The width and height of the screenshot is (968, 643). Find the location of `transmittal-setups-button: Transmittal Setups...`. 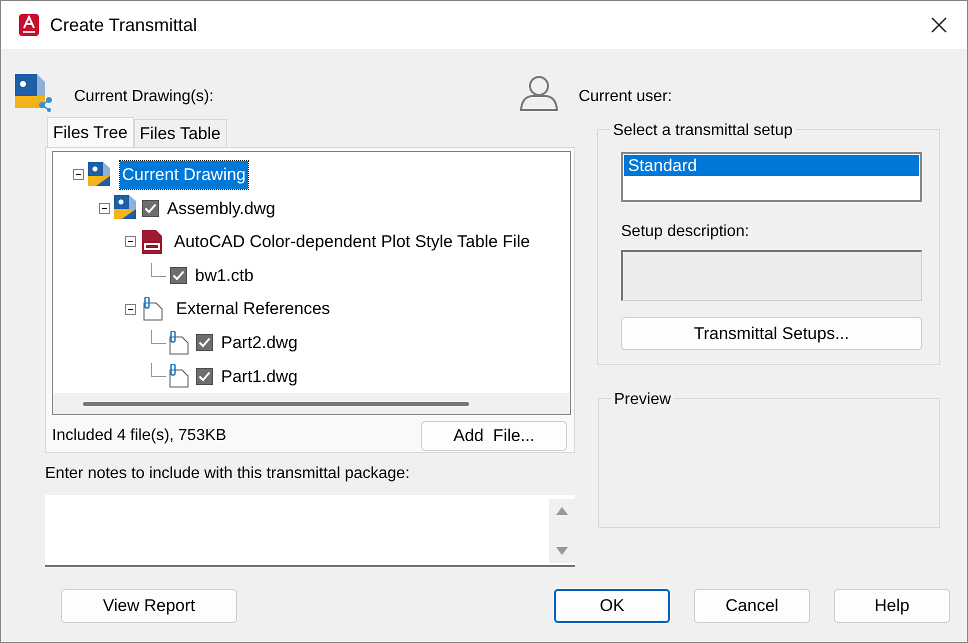

transmittal-setups-button: Transmittal Setups... is located at coordinates (771, 333).